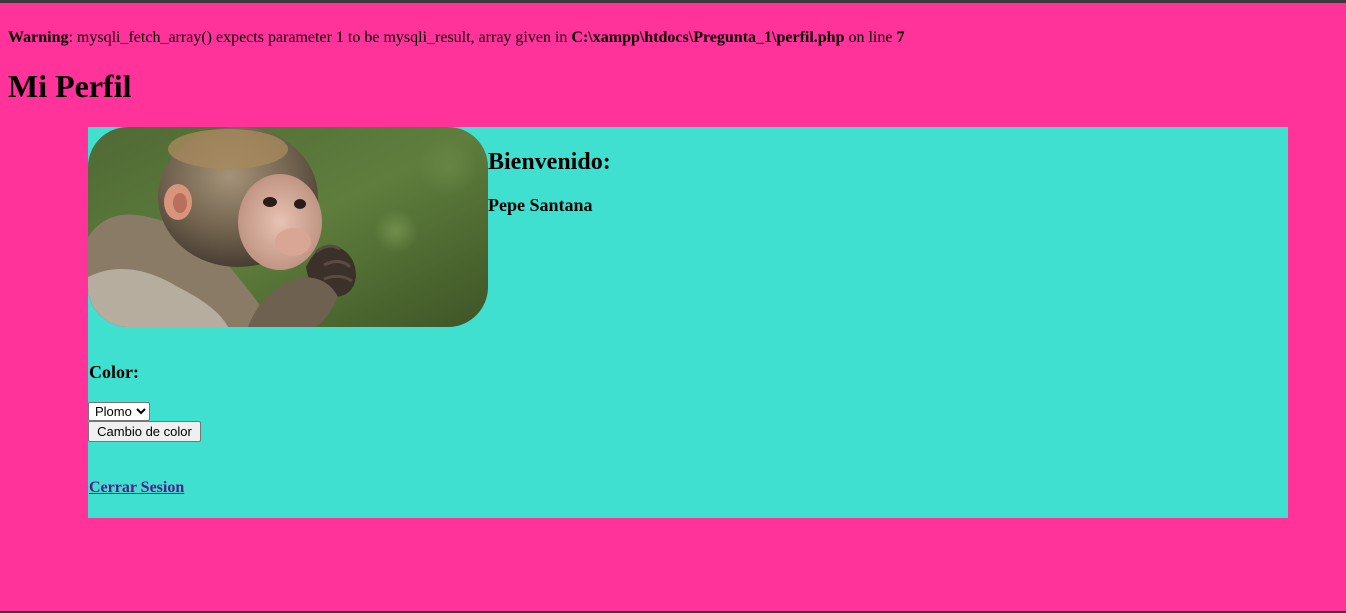 The height and width of the screenshot is (613, 1346). I want to click on warning-line-text: on line, so click(870, 37).